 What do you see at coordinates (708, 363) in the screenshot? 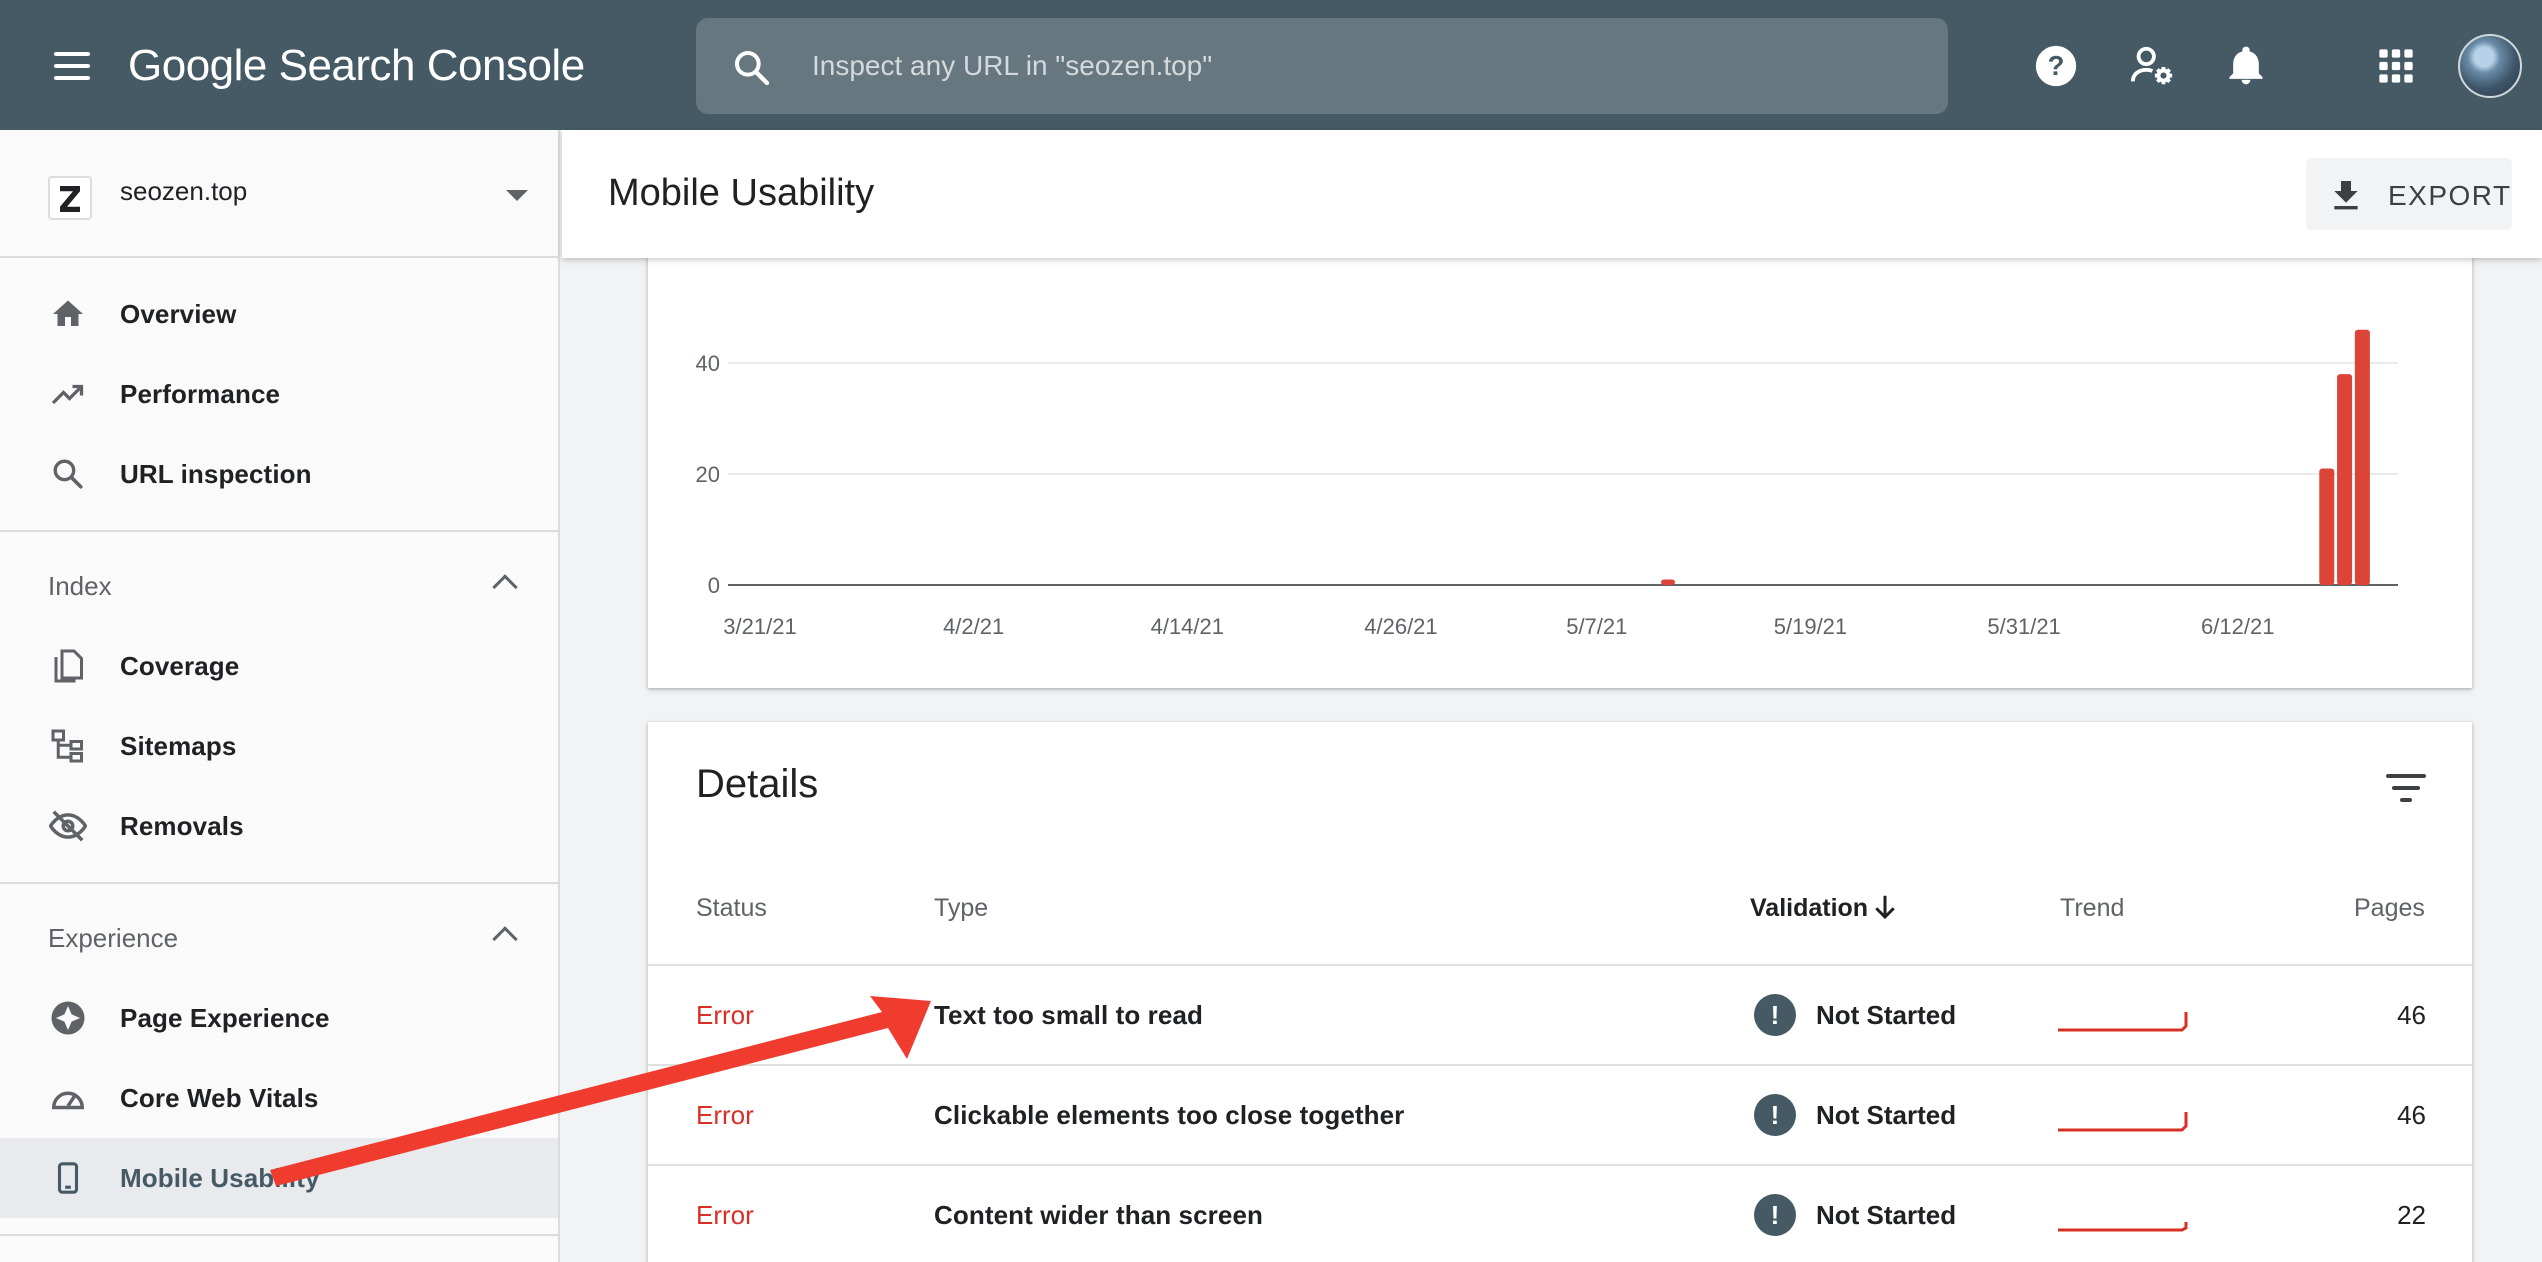
I see `y-tick-label: 40` at bounding box center [708, 363].